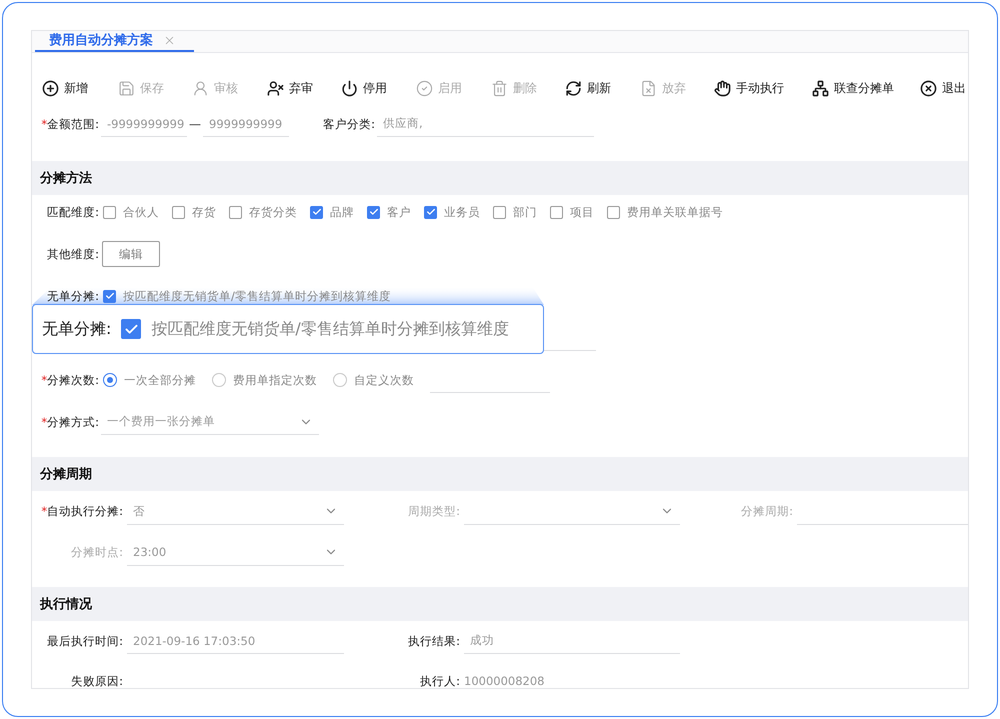 The height and width of the screenshot is (719, 1000). What do you see at coordinates (97, 681) in the screenshot?
I see `field-label: 失败原因:` at bounding box center [97, 681].